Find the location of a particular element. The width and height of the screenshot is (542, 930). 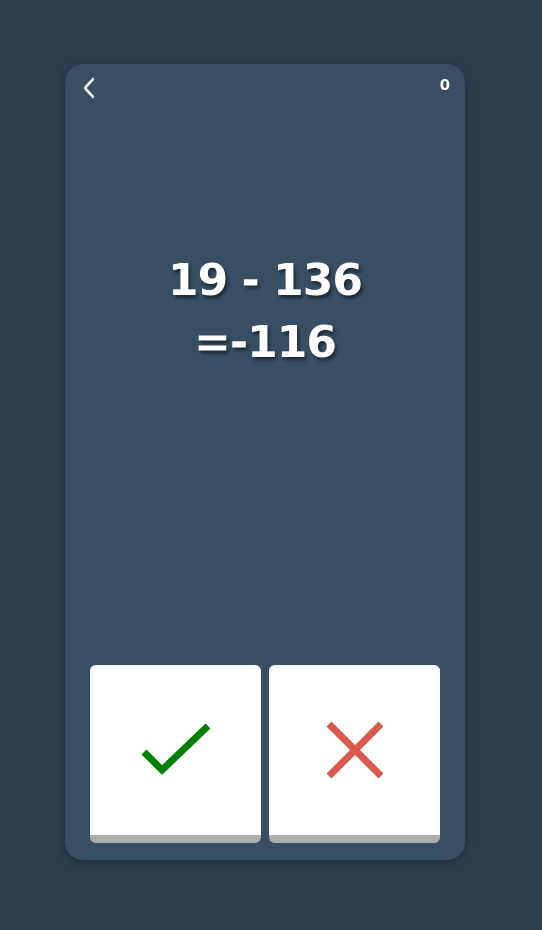

correct-button is located at coordinates (175, 754).